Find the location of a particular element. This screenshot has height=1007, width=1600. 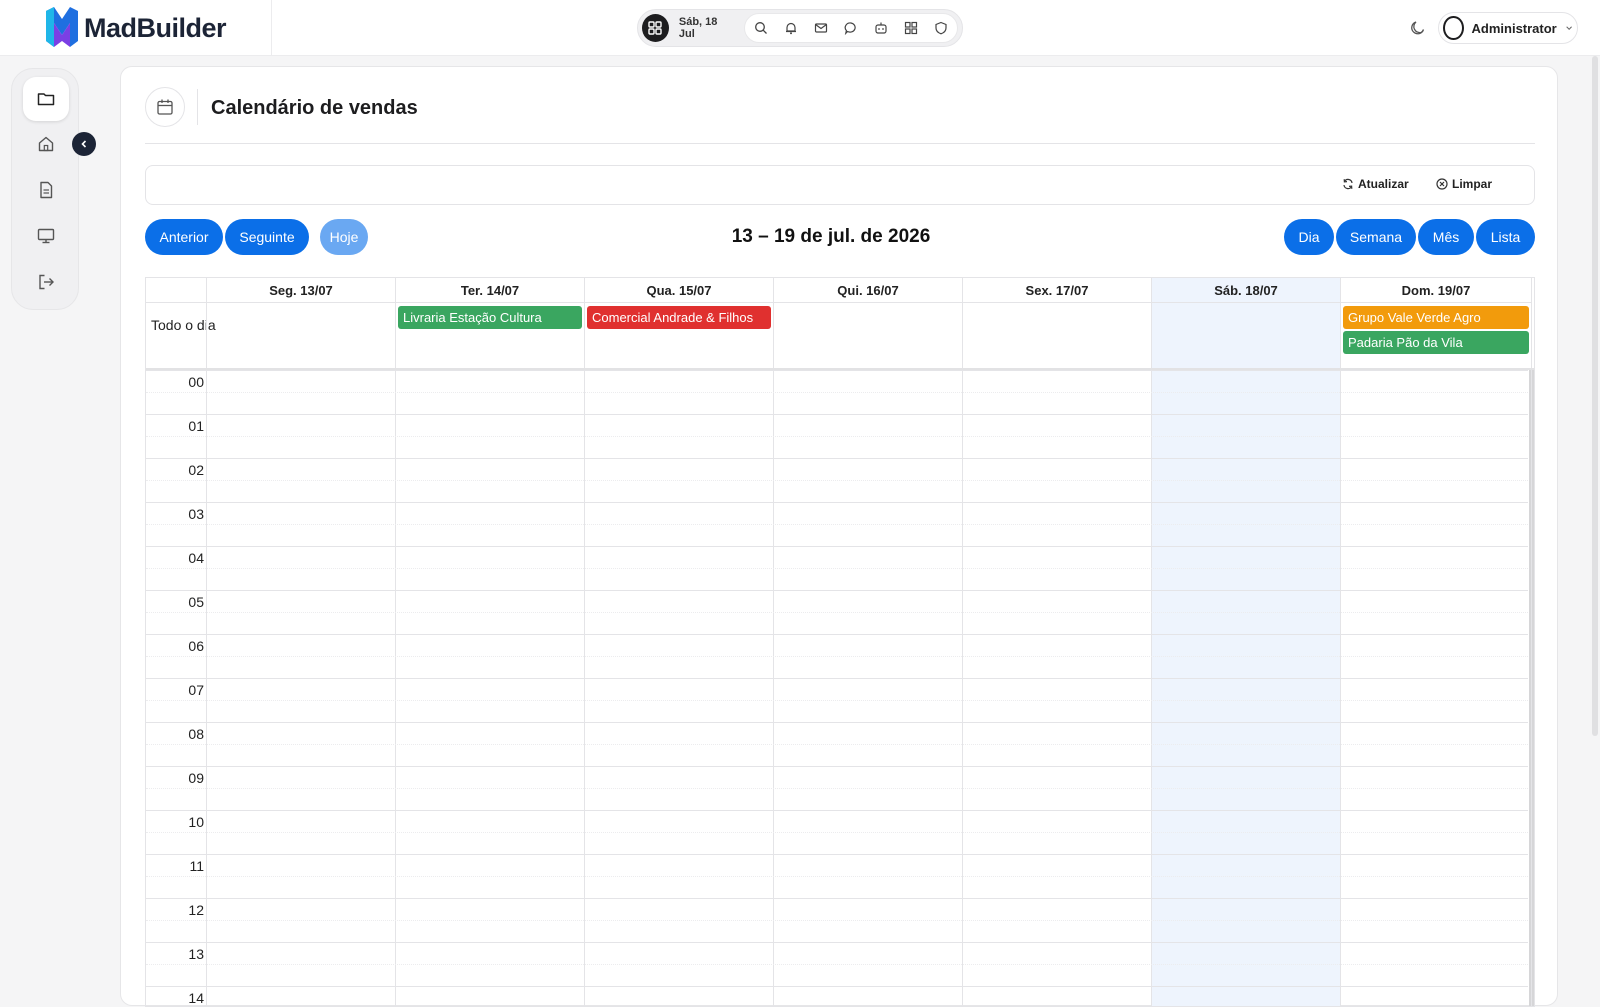

bell-icon is located at coordinates (791, 28).